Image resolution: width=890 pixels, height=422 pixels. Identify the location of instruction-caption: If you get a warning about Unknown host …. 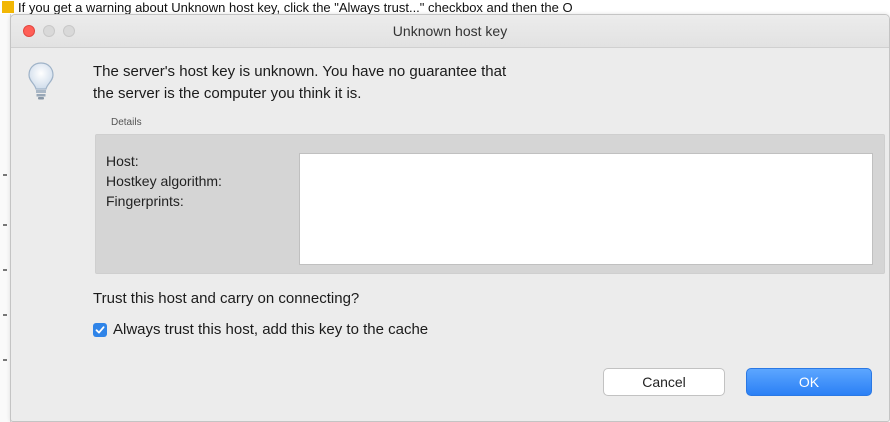
(445, 7).